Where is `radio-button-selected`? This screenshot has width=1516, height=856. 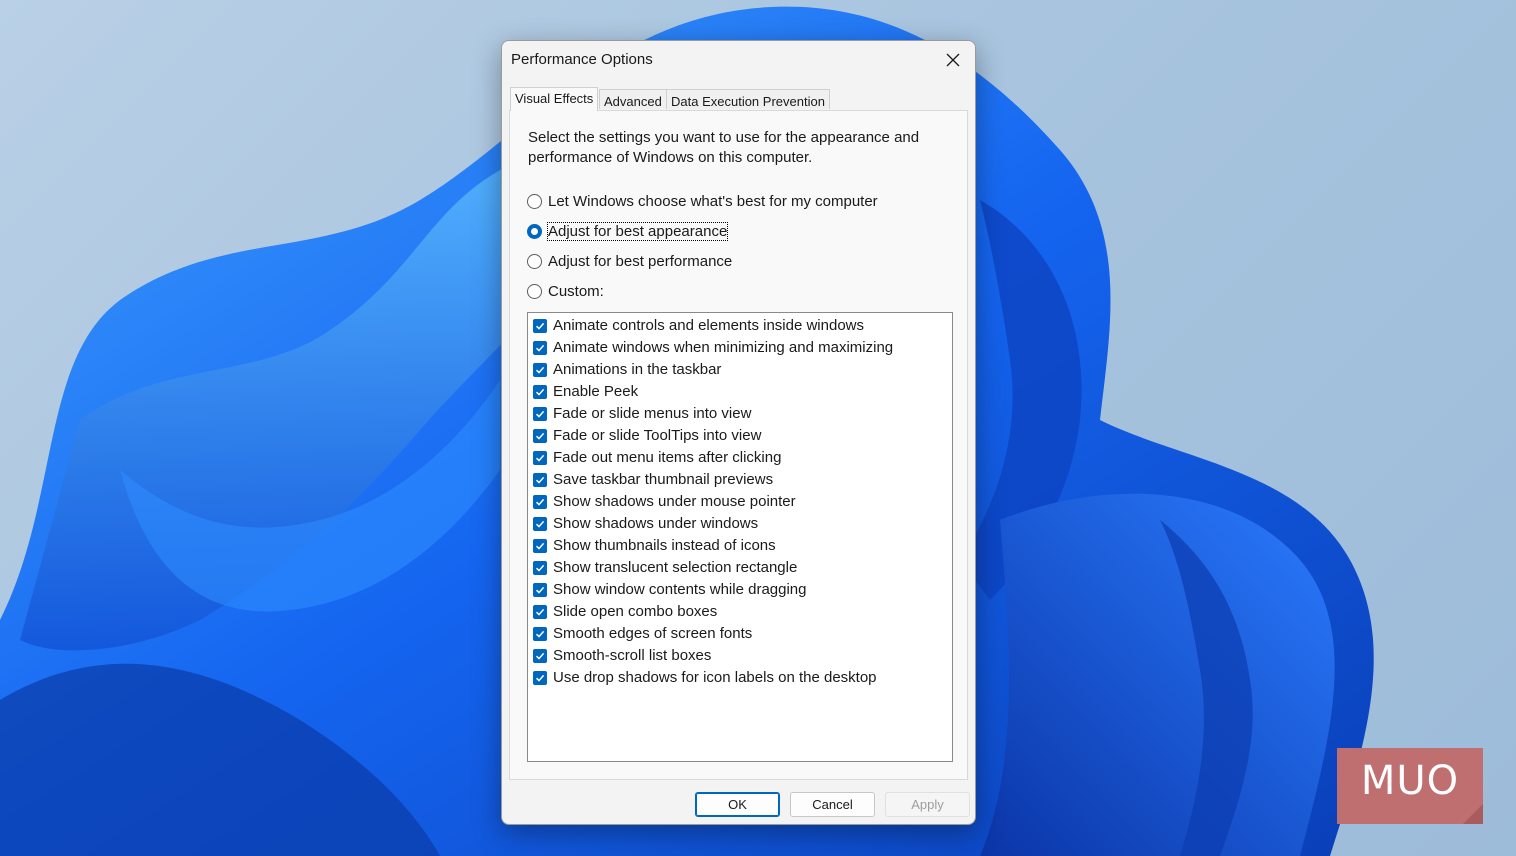 radio-button-selected is located at coordinates (534, 231).